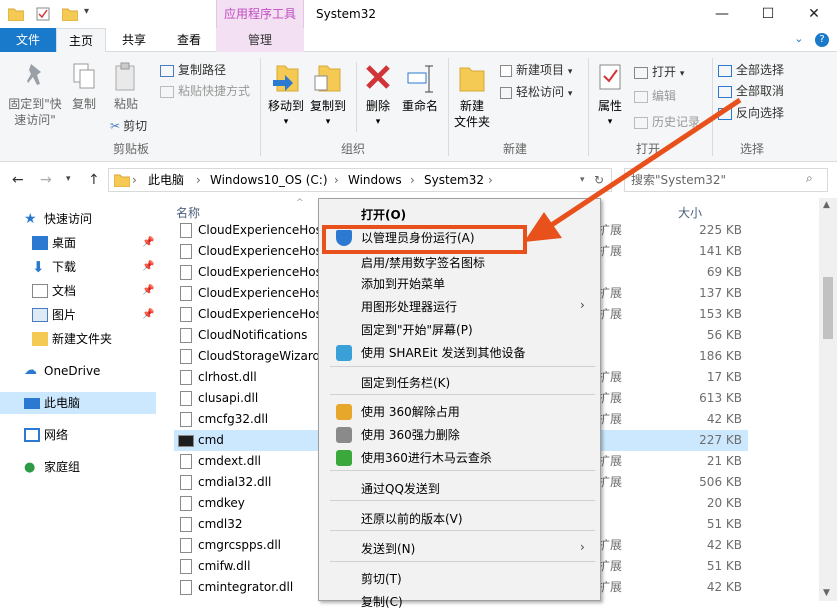 The height and width of the screenshot is (613, 837). Describe the element at coordinates (259, 356) in the screenshot. I see `file-name: CloudStorageWizard` at that location.